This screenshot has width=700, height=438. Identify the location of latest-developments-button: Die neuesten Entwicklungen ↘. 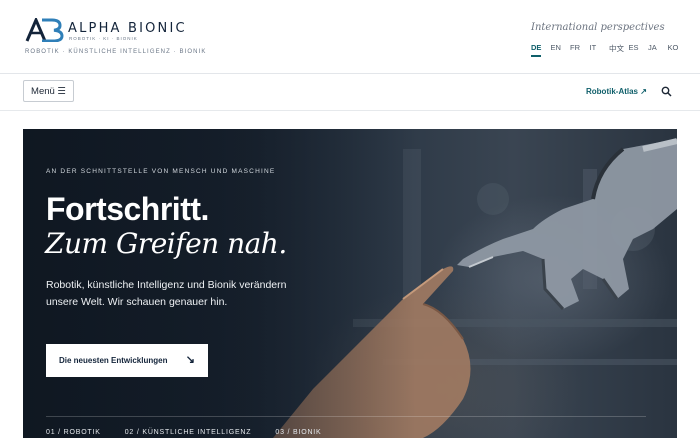
(127, 360).